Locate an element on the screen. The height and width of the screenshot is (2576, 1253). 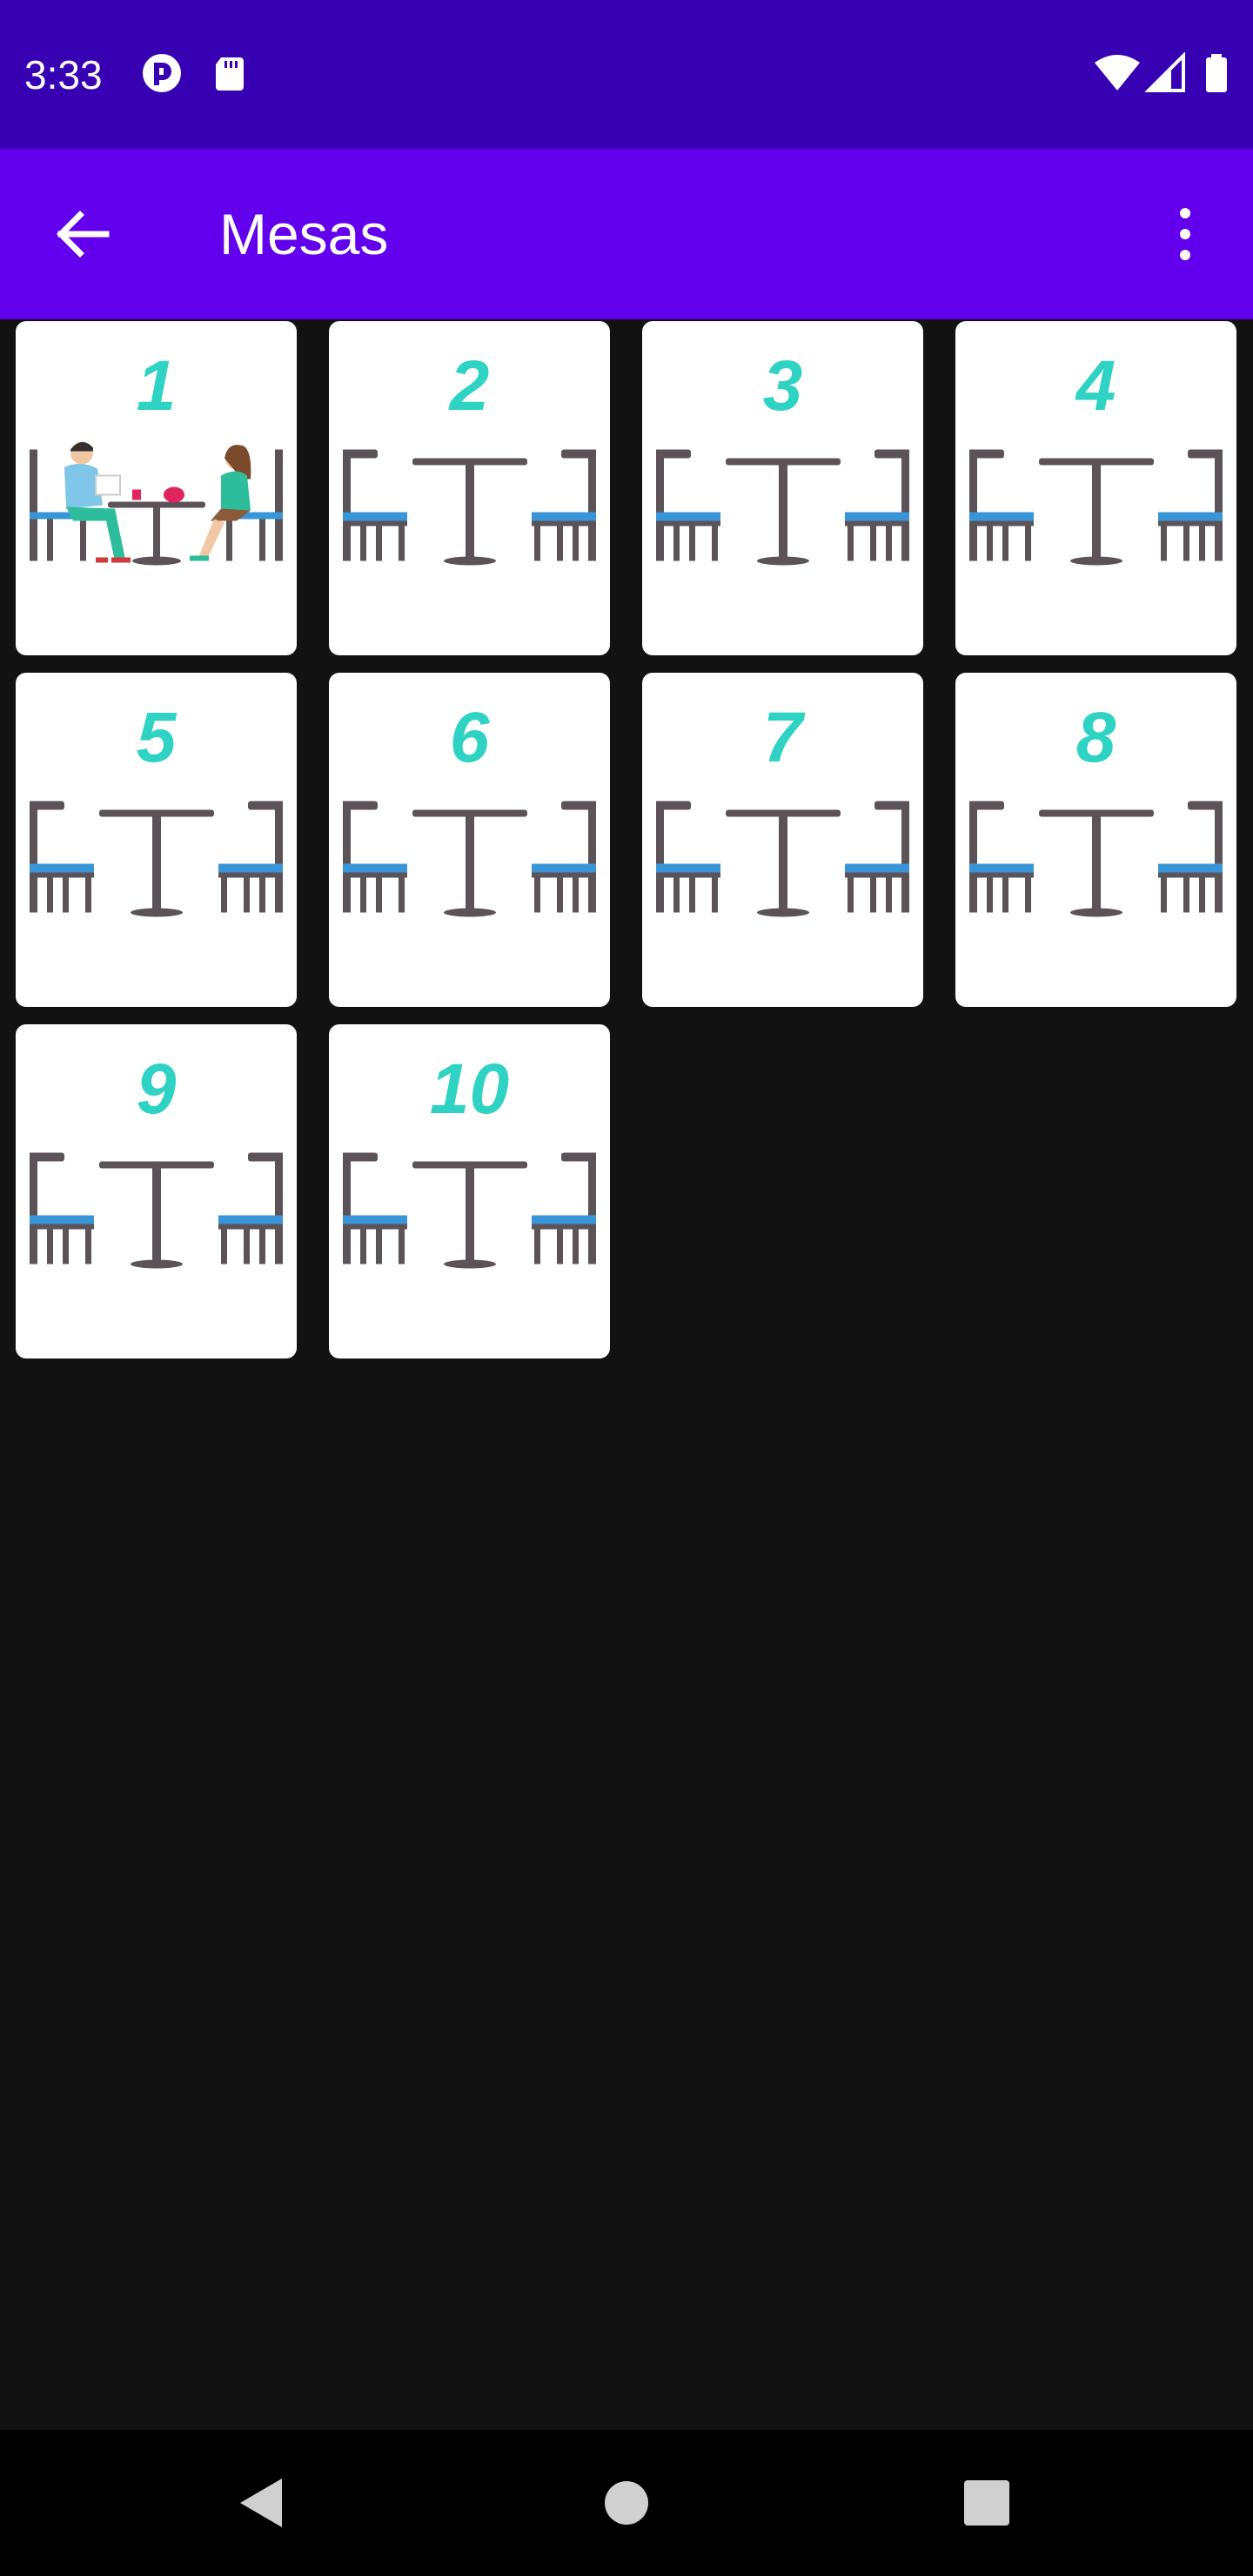
status-time: 3:33 is located at coordinates (63, 74).